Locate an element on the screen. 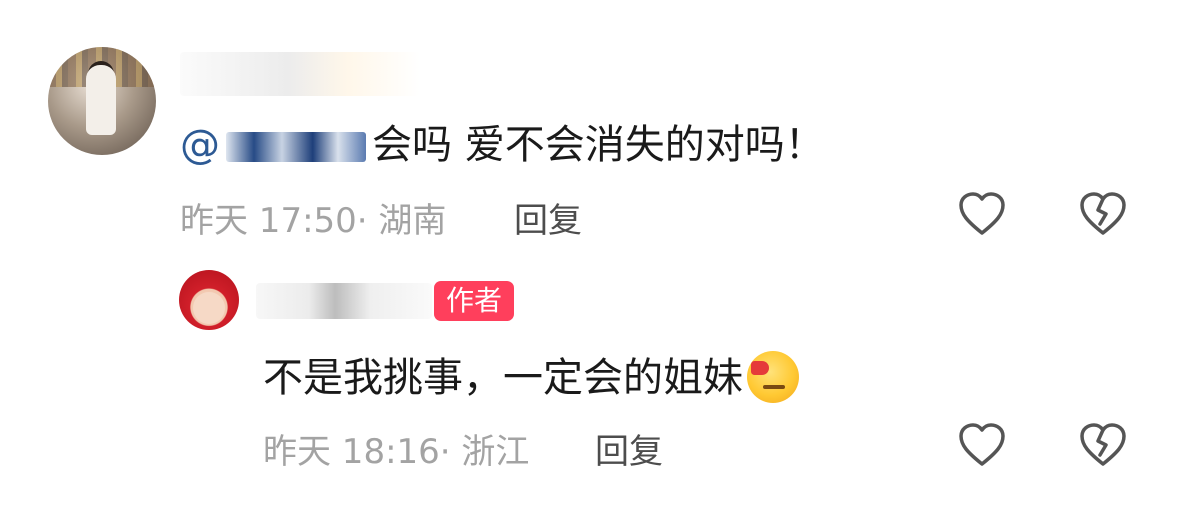 The width and height of the screenshot is (1178, 517). author-badge: 作者 is located at coordinates (474, 301).